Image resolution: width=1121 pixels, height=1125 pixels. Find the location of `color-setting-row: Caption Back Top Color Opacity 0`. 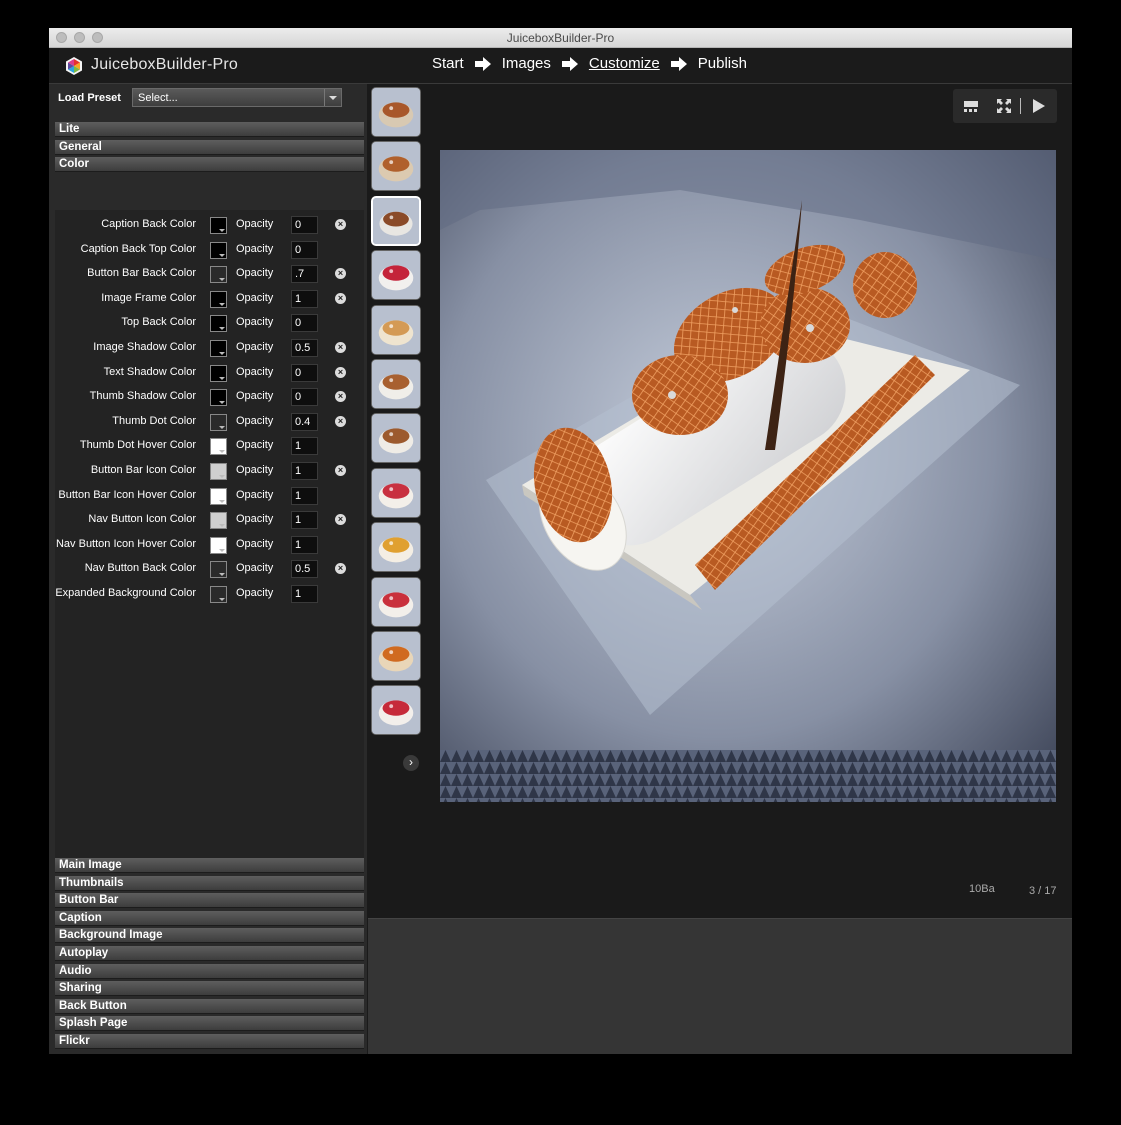

color-setting-row: Caption Back Top Color Opacity 0 is located at coordinates (209, 250).